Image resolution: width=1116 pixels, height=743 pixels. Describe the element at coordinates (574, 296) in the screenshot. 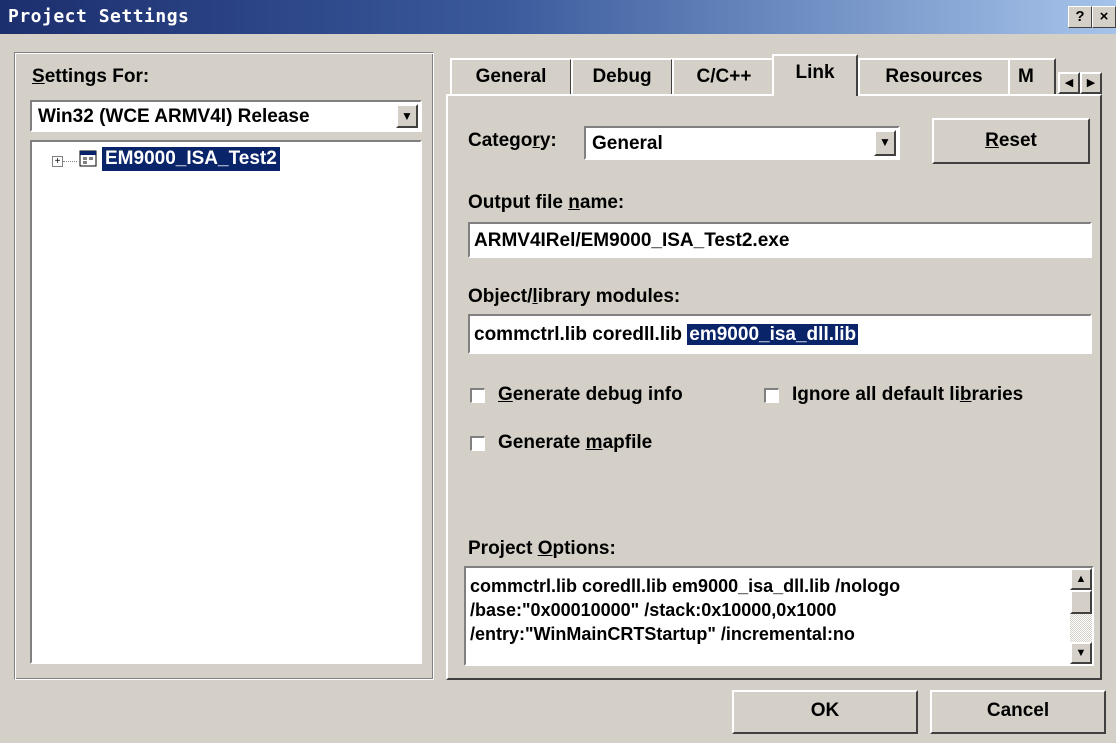

I see `modules-label: Object/library modules:` at that location.